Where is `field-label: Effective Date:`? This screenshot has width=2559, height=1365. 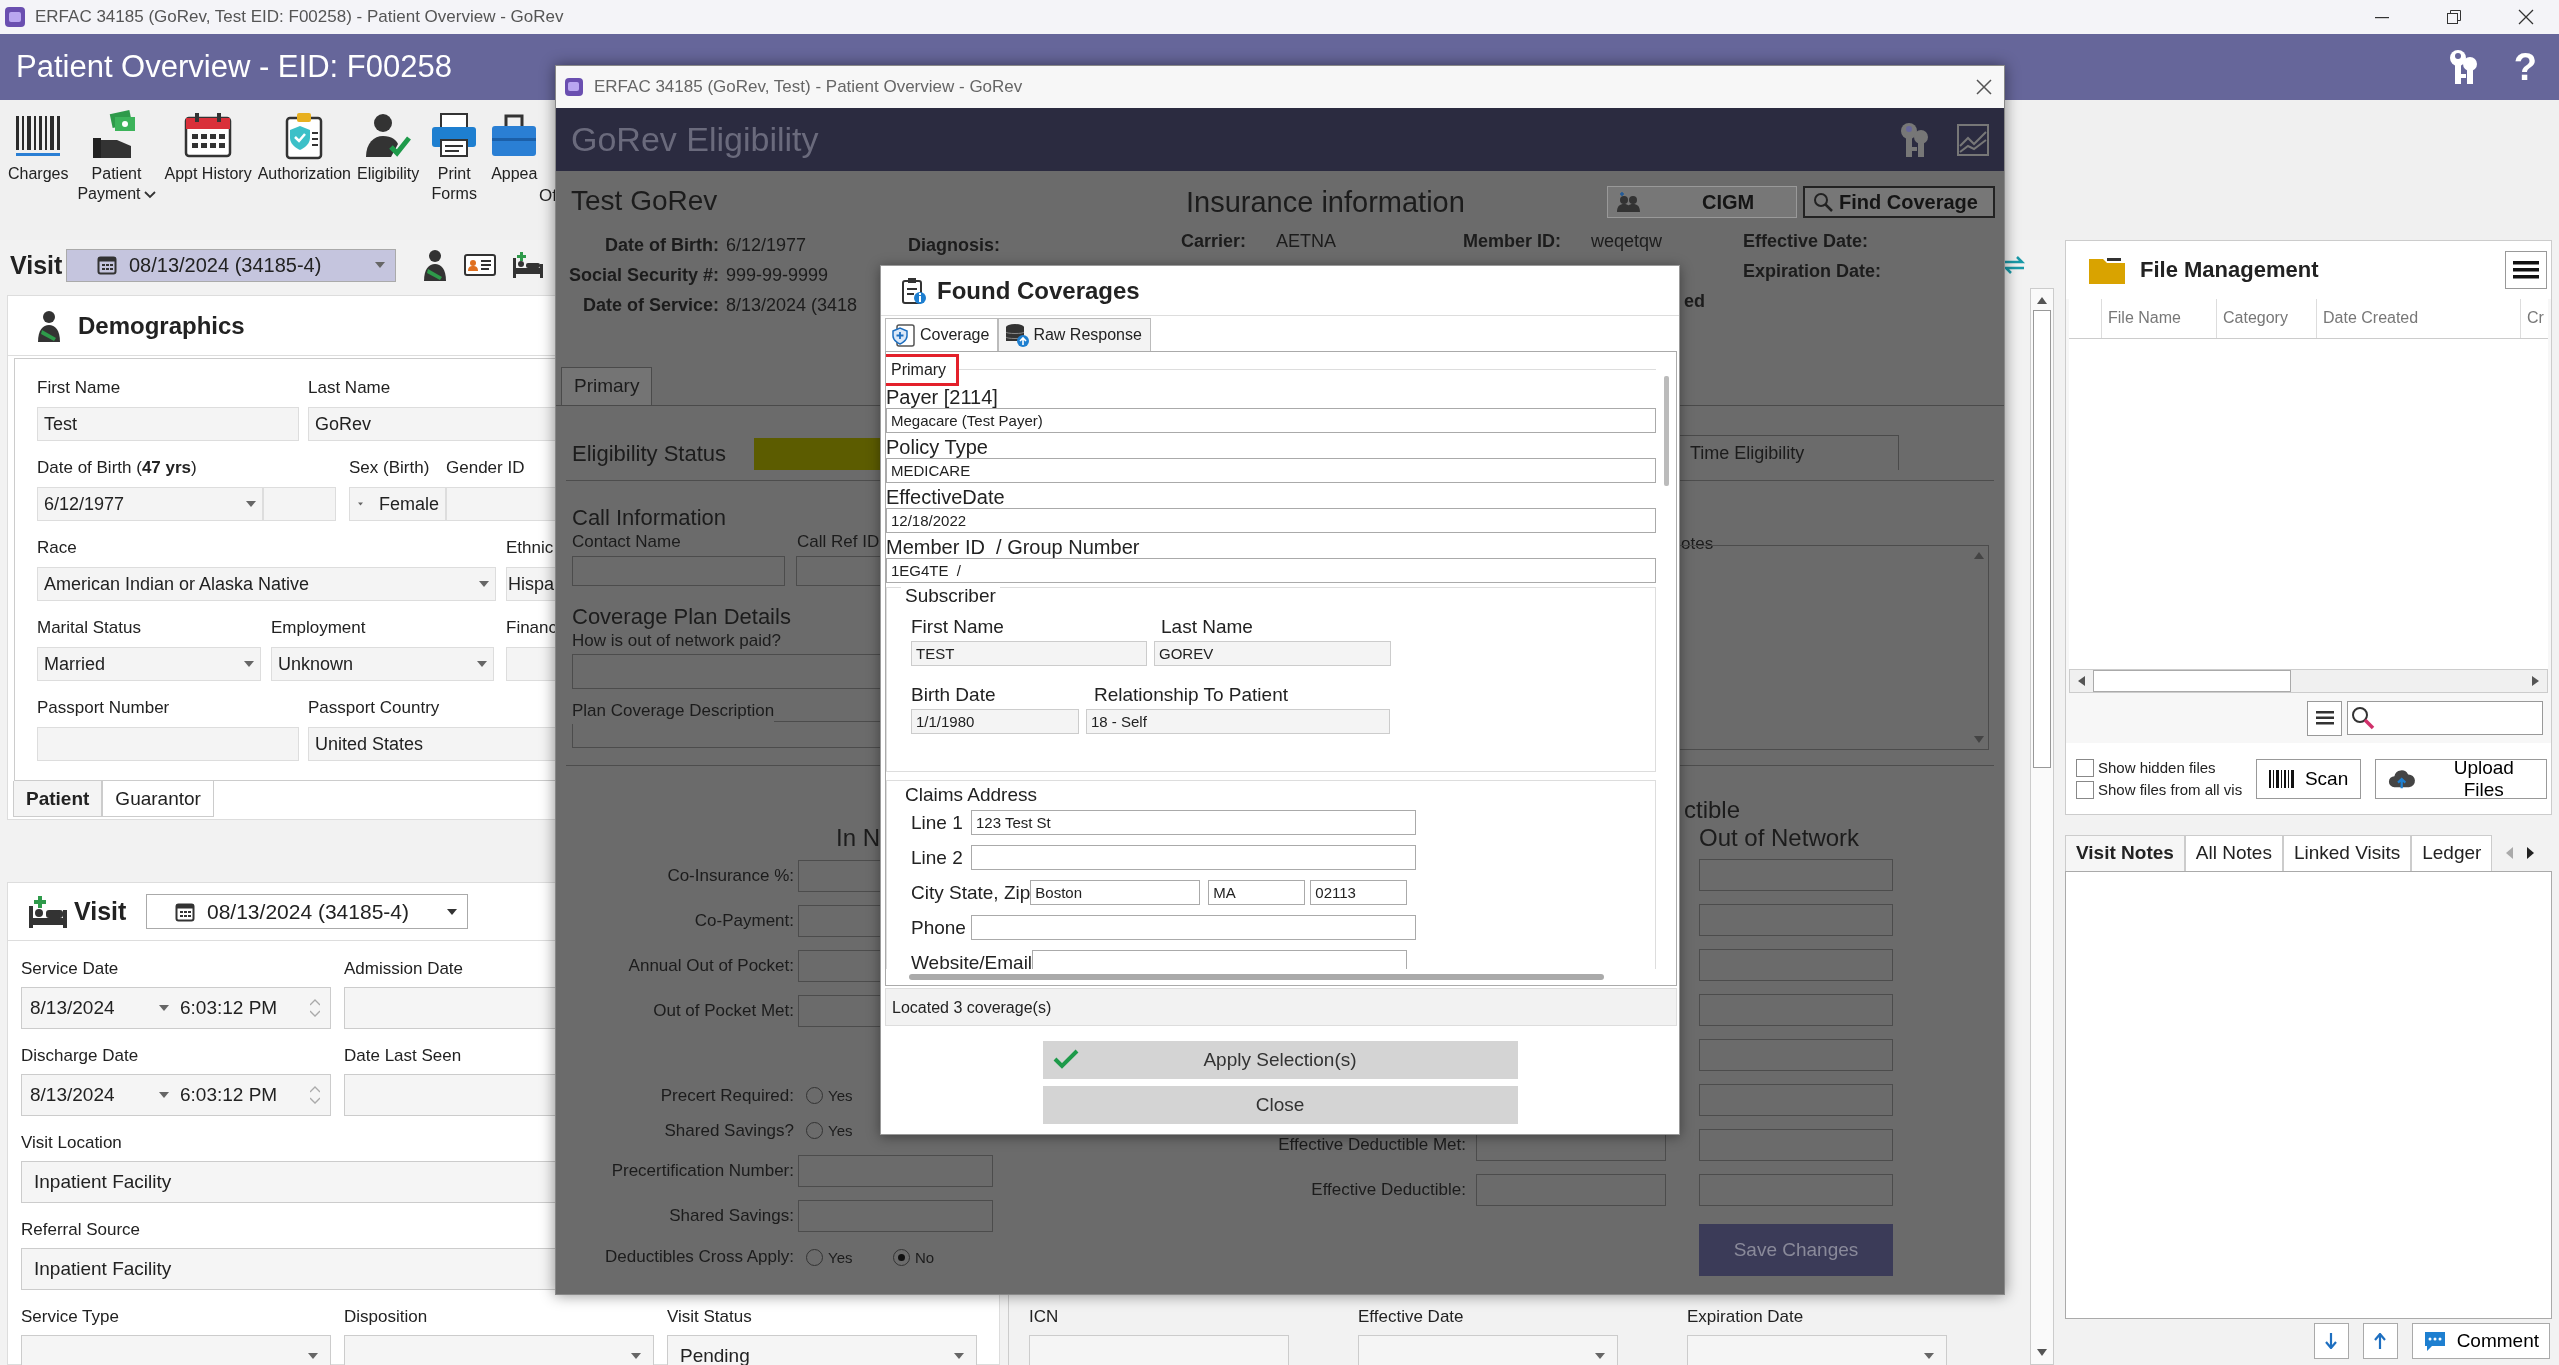 field-label: Effective Date: is located at coordinates (1806, 241).